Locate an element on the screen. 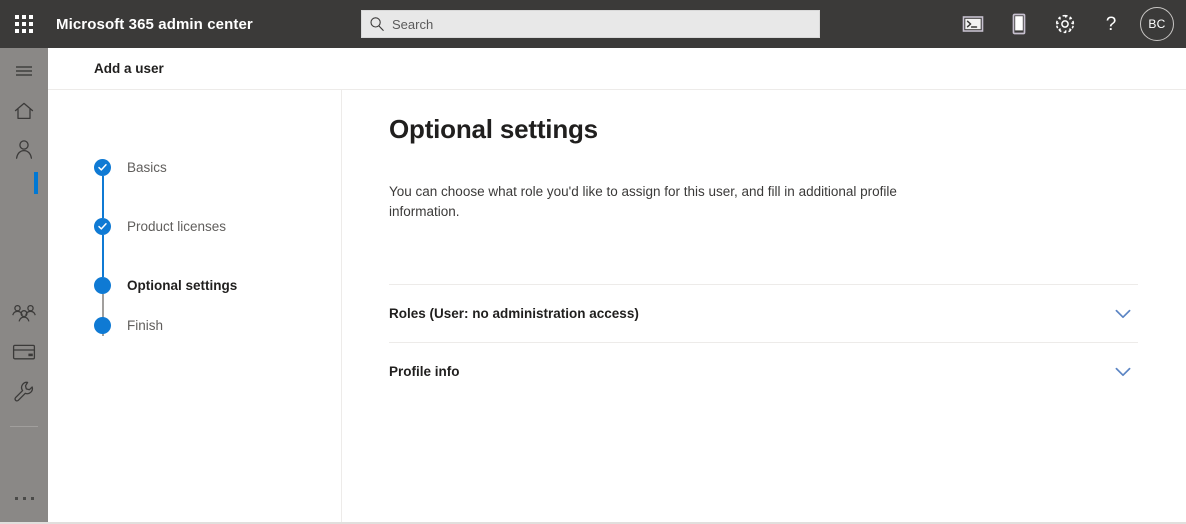  wrench-icon is located at coordinates (24, 391).